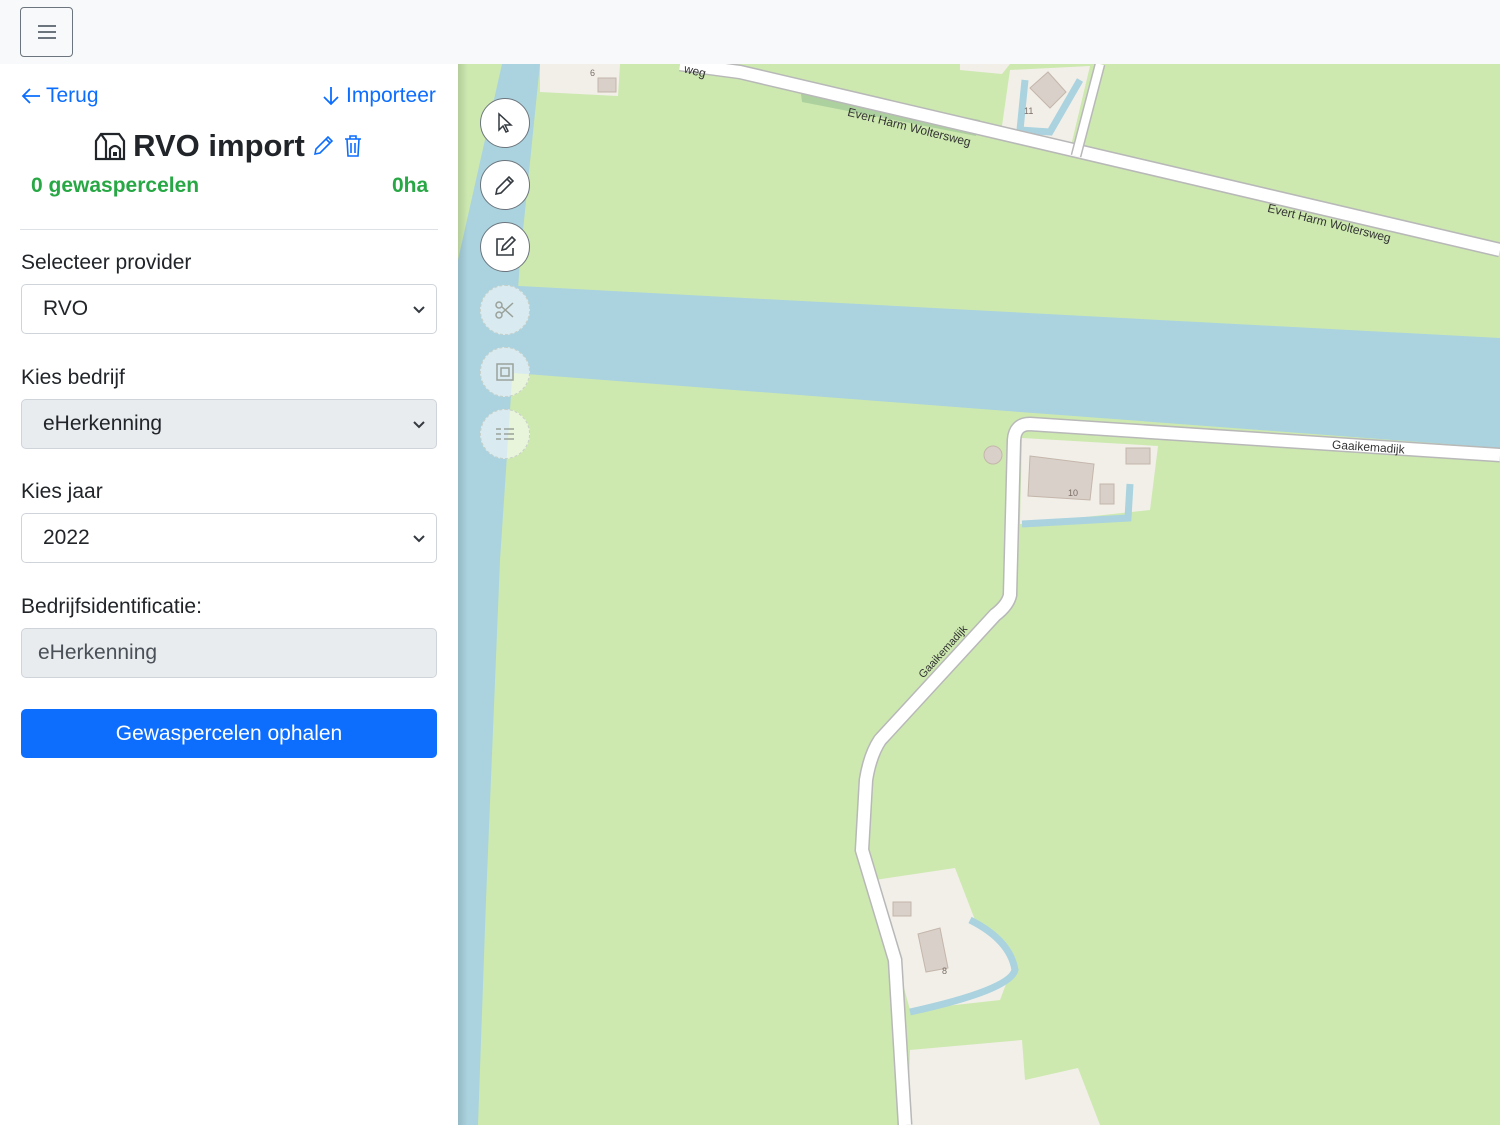 The width and height of the screenshot is (1500, 1125). What do you see at coordinates (229, 733) in the screenshot?
I see `fetch-parcels-button: Gewaspercelen ophalen` at bounding box center [229, 733].